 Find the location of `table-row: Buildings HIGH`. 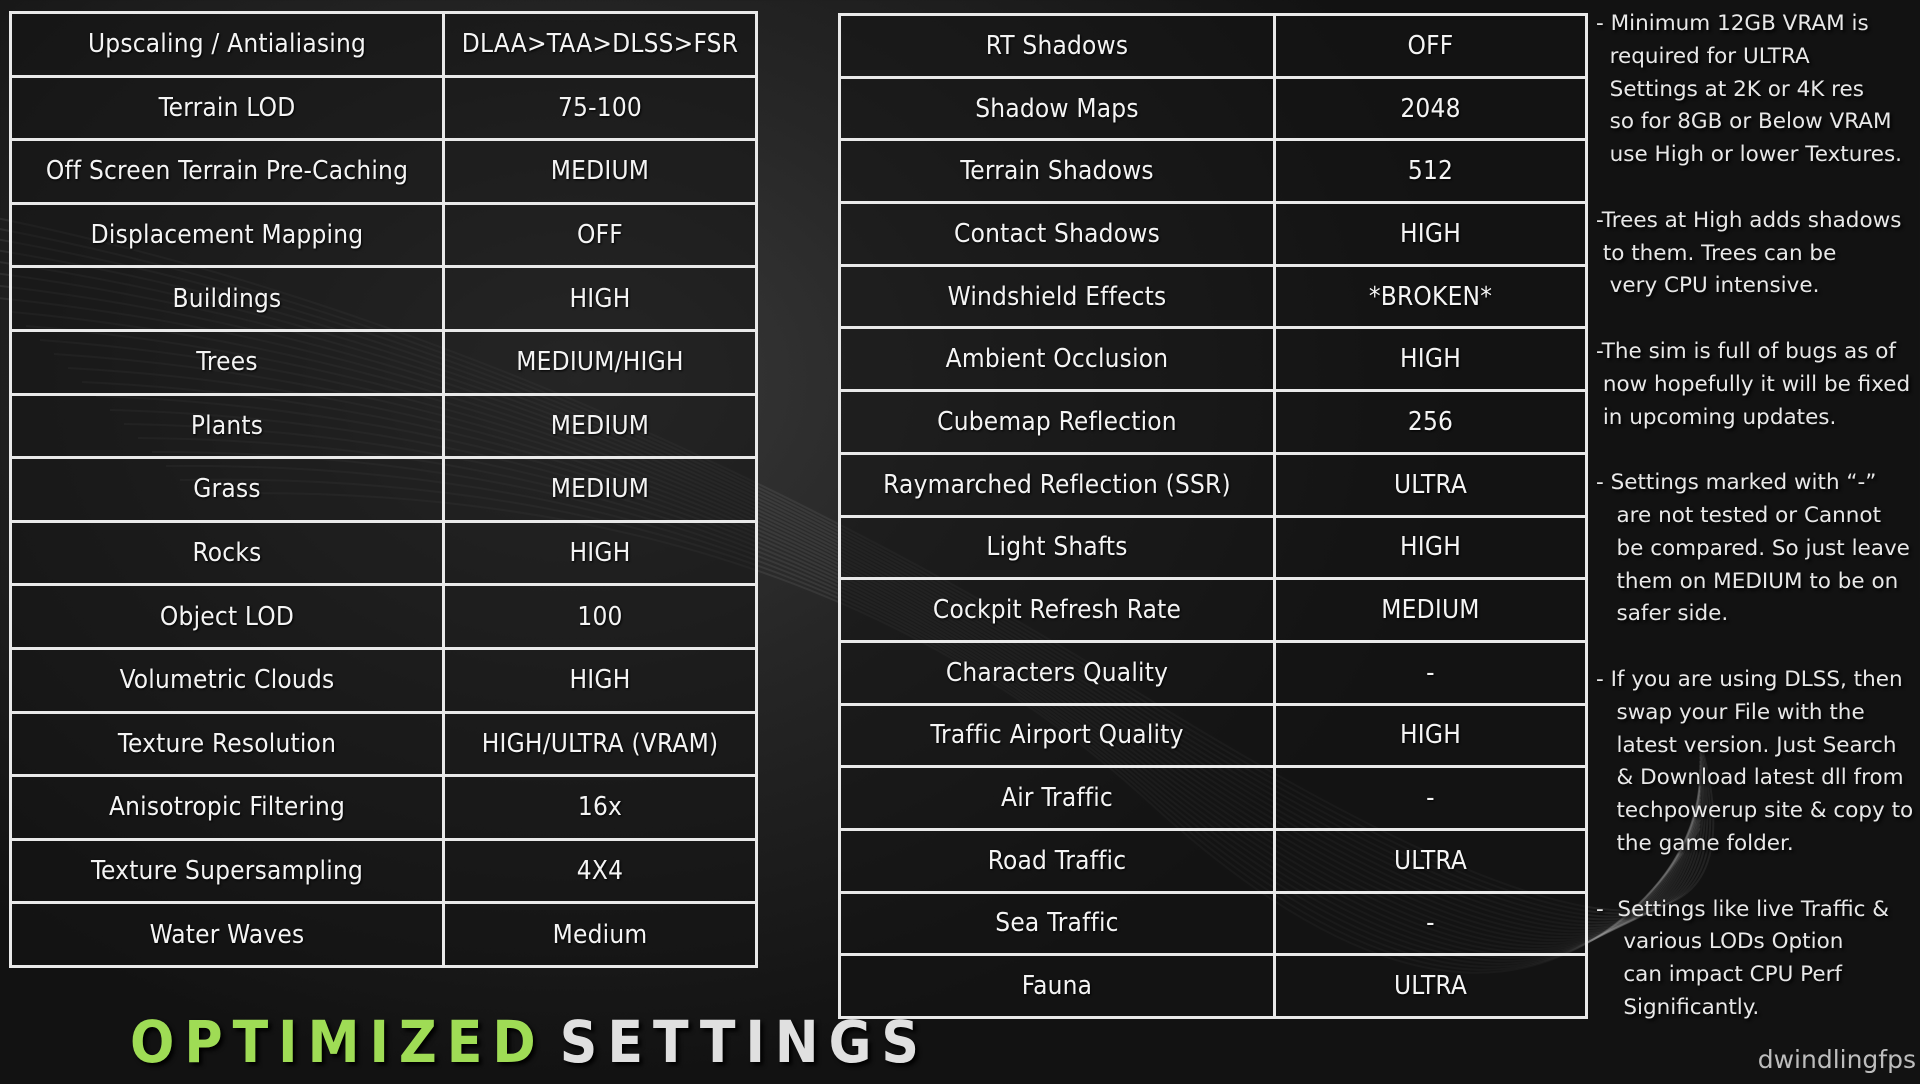

table-row: Buildings HIGH is located at coordinates (383, 298).